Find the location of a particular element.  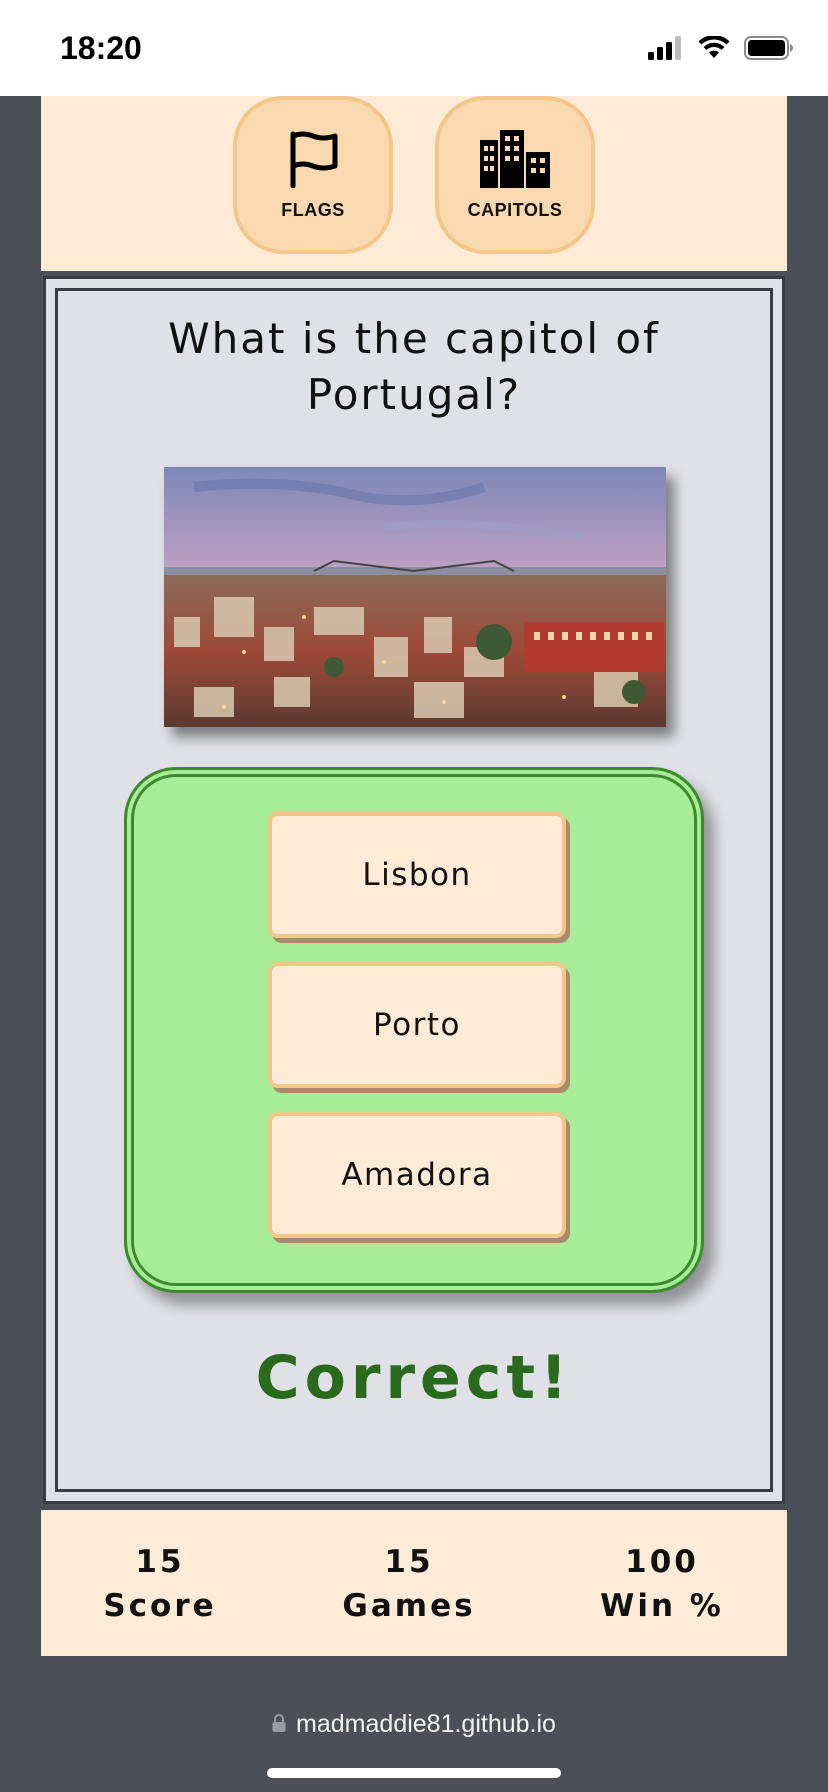

nav-bar: FLAGS CAPITOLS is located at coordinates (414, 183).